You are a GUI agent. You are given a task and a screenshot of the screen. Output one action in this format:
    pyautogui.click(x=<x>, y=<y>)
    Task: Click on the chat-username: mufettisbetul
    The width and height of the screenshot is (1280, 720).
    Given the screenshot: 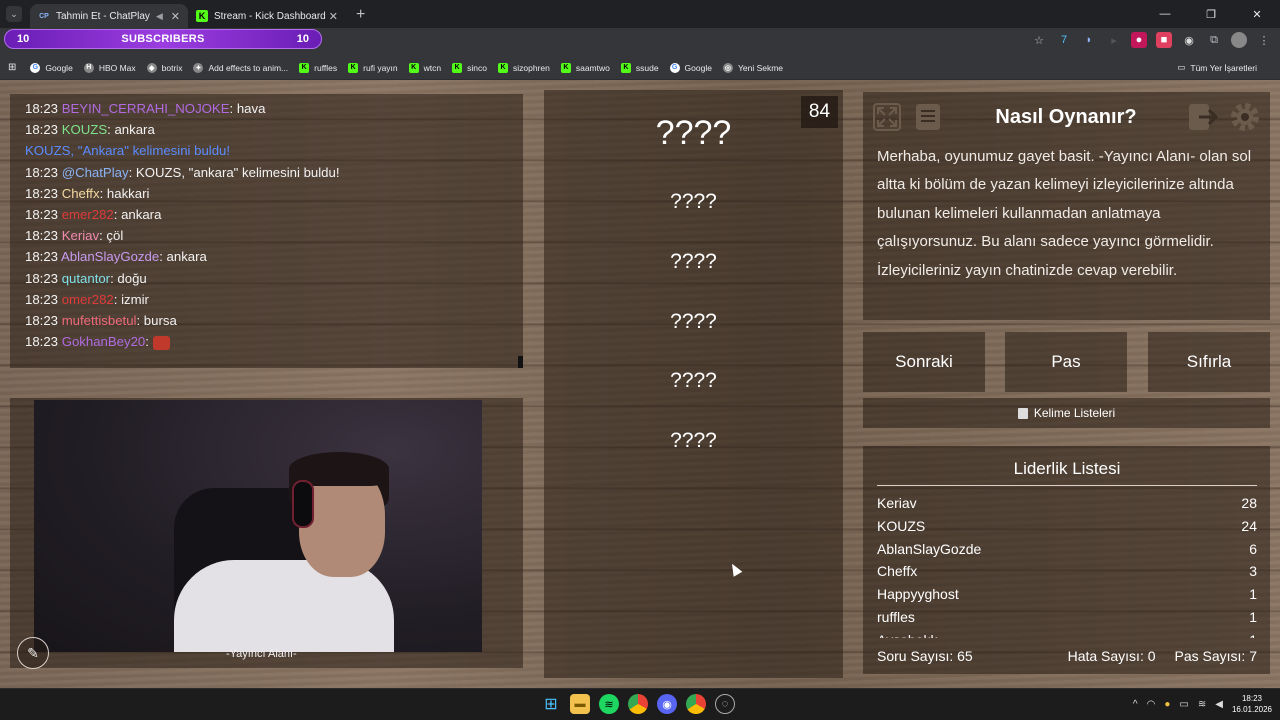 What is the action you would take?
    pyautogui.click(x=99, y=320)
    